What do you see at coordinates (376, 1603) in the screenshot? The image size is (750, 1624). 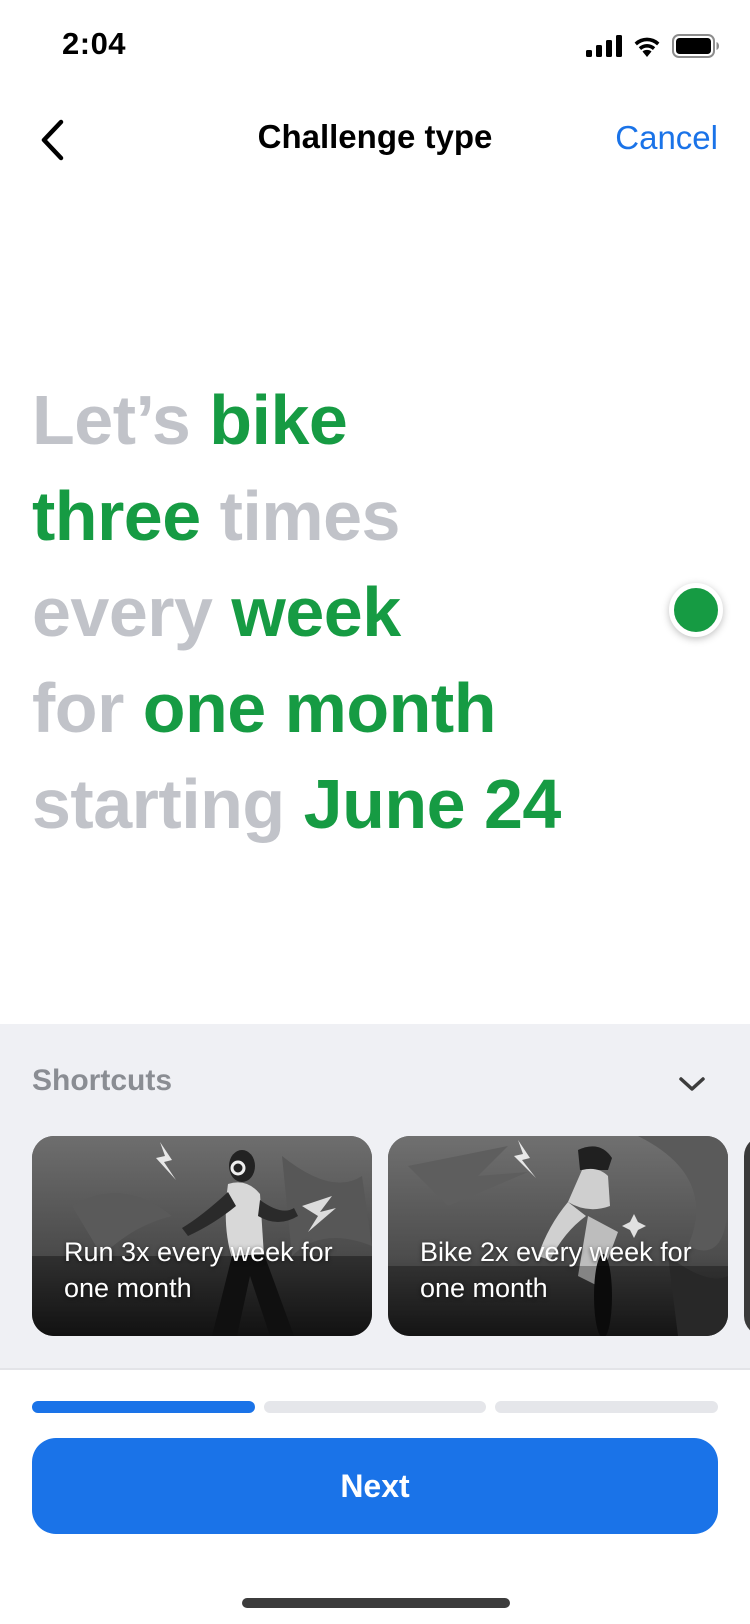 I see `home-indicator` at bounding box center [376, 1603].